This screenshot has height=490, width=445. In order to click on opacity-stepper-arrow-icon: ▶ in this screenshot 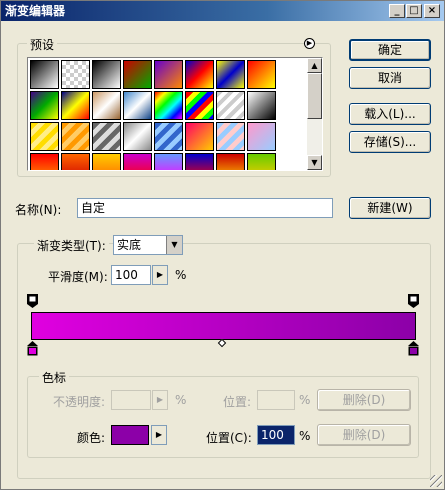, I will do `click(160, 400)`.